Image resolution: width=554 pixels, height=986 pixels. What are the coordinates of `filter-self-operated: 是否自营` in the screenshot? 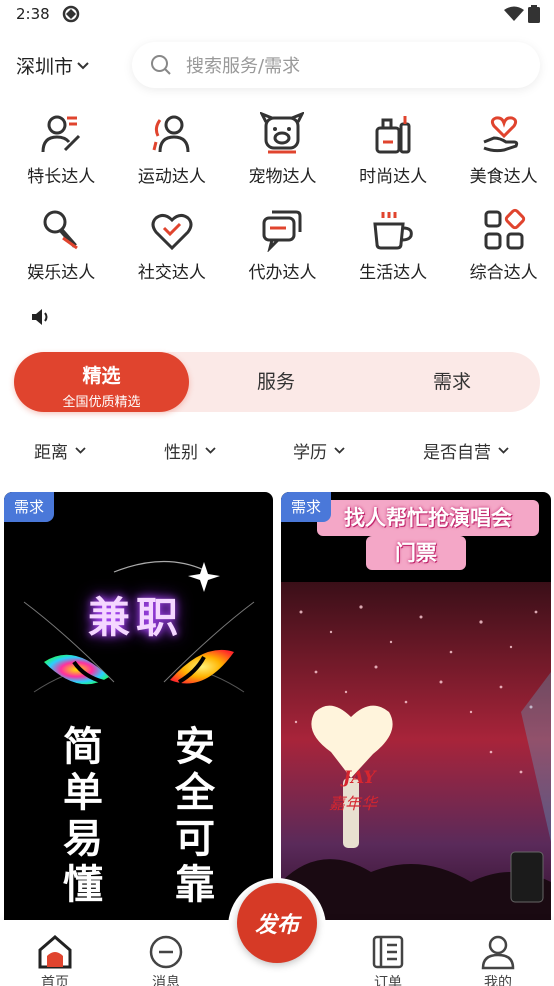 It's located at (466, 450).